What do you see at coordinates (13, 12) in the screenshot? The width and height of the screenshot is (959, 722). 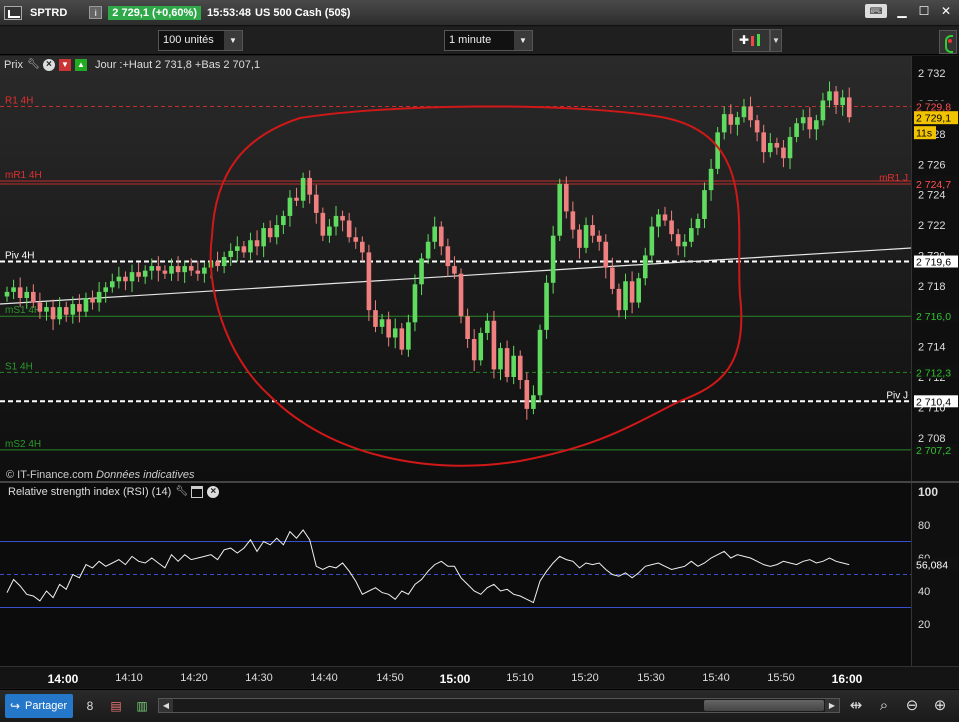 I see `chart-app-icon` at bounding box center [13, 12].